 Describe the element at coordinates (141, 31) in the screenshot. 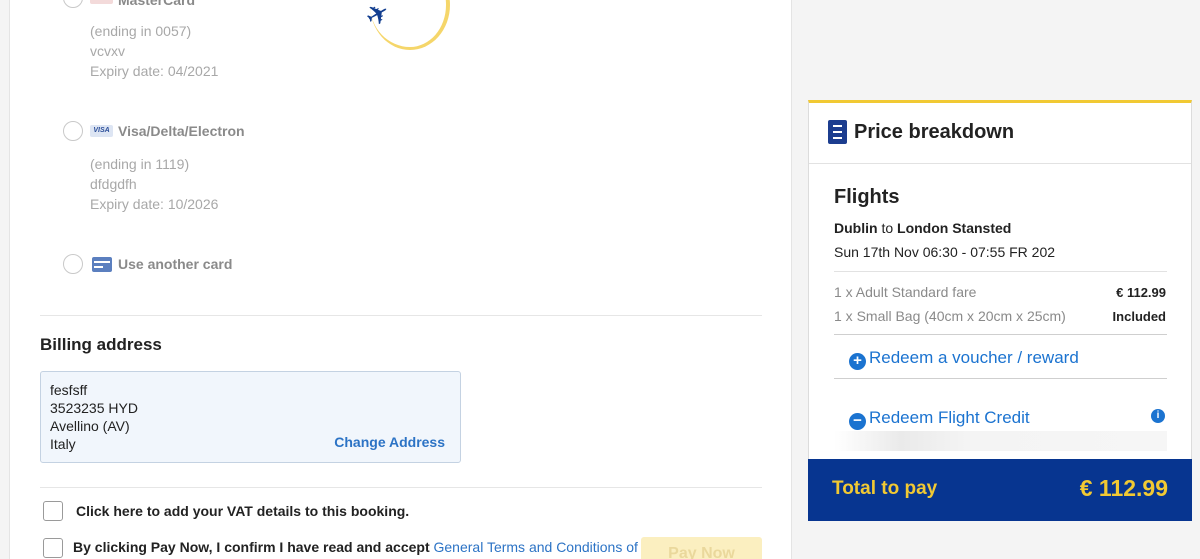

I see `mastercard-ending: (ending in 0057)` at that location.